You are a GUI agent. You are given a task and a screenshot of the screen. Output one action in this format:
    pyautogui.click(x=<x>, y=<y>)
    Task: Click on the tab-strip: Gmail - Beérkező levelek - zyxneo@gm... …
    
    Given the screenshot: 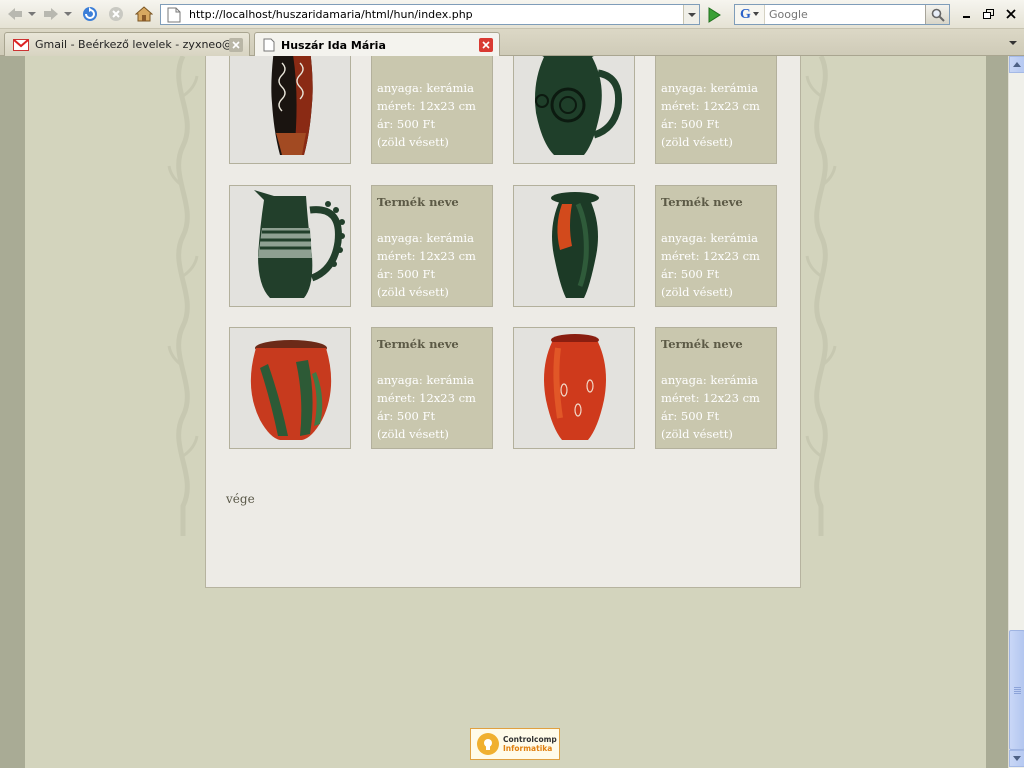 What is the action you would take?
    pyautogui.click(x=512, y=43)
    